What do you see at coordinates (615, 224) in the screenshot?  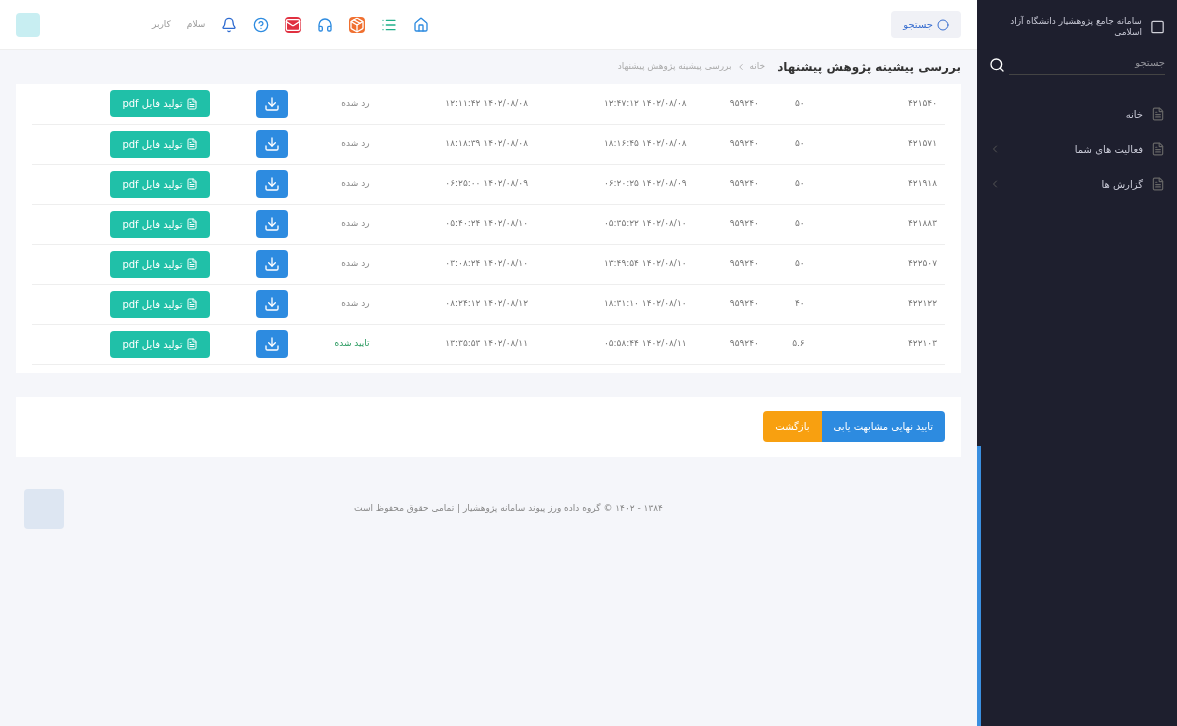 I see `table-cell: ۱۴۰۲/۰۸/۱۰ ۰۵:۳۵:۲۲` at bounding box center [615, 224].